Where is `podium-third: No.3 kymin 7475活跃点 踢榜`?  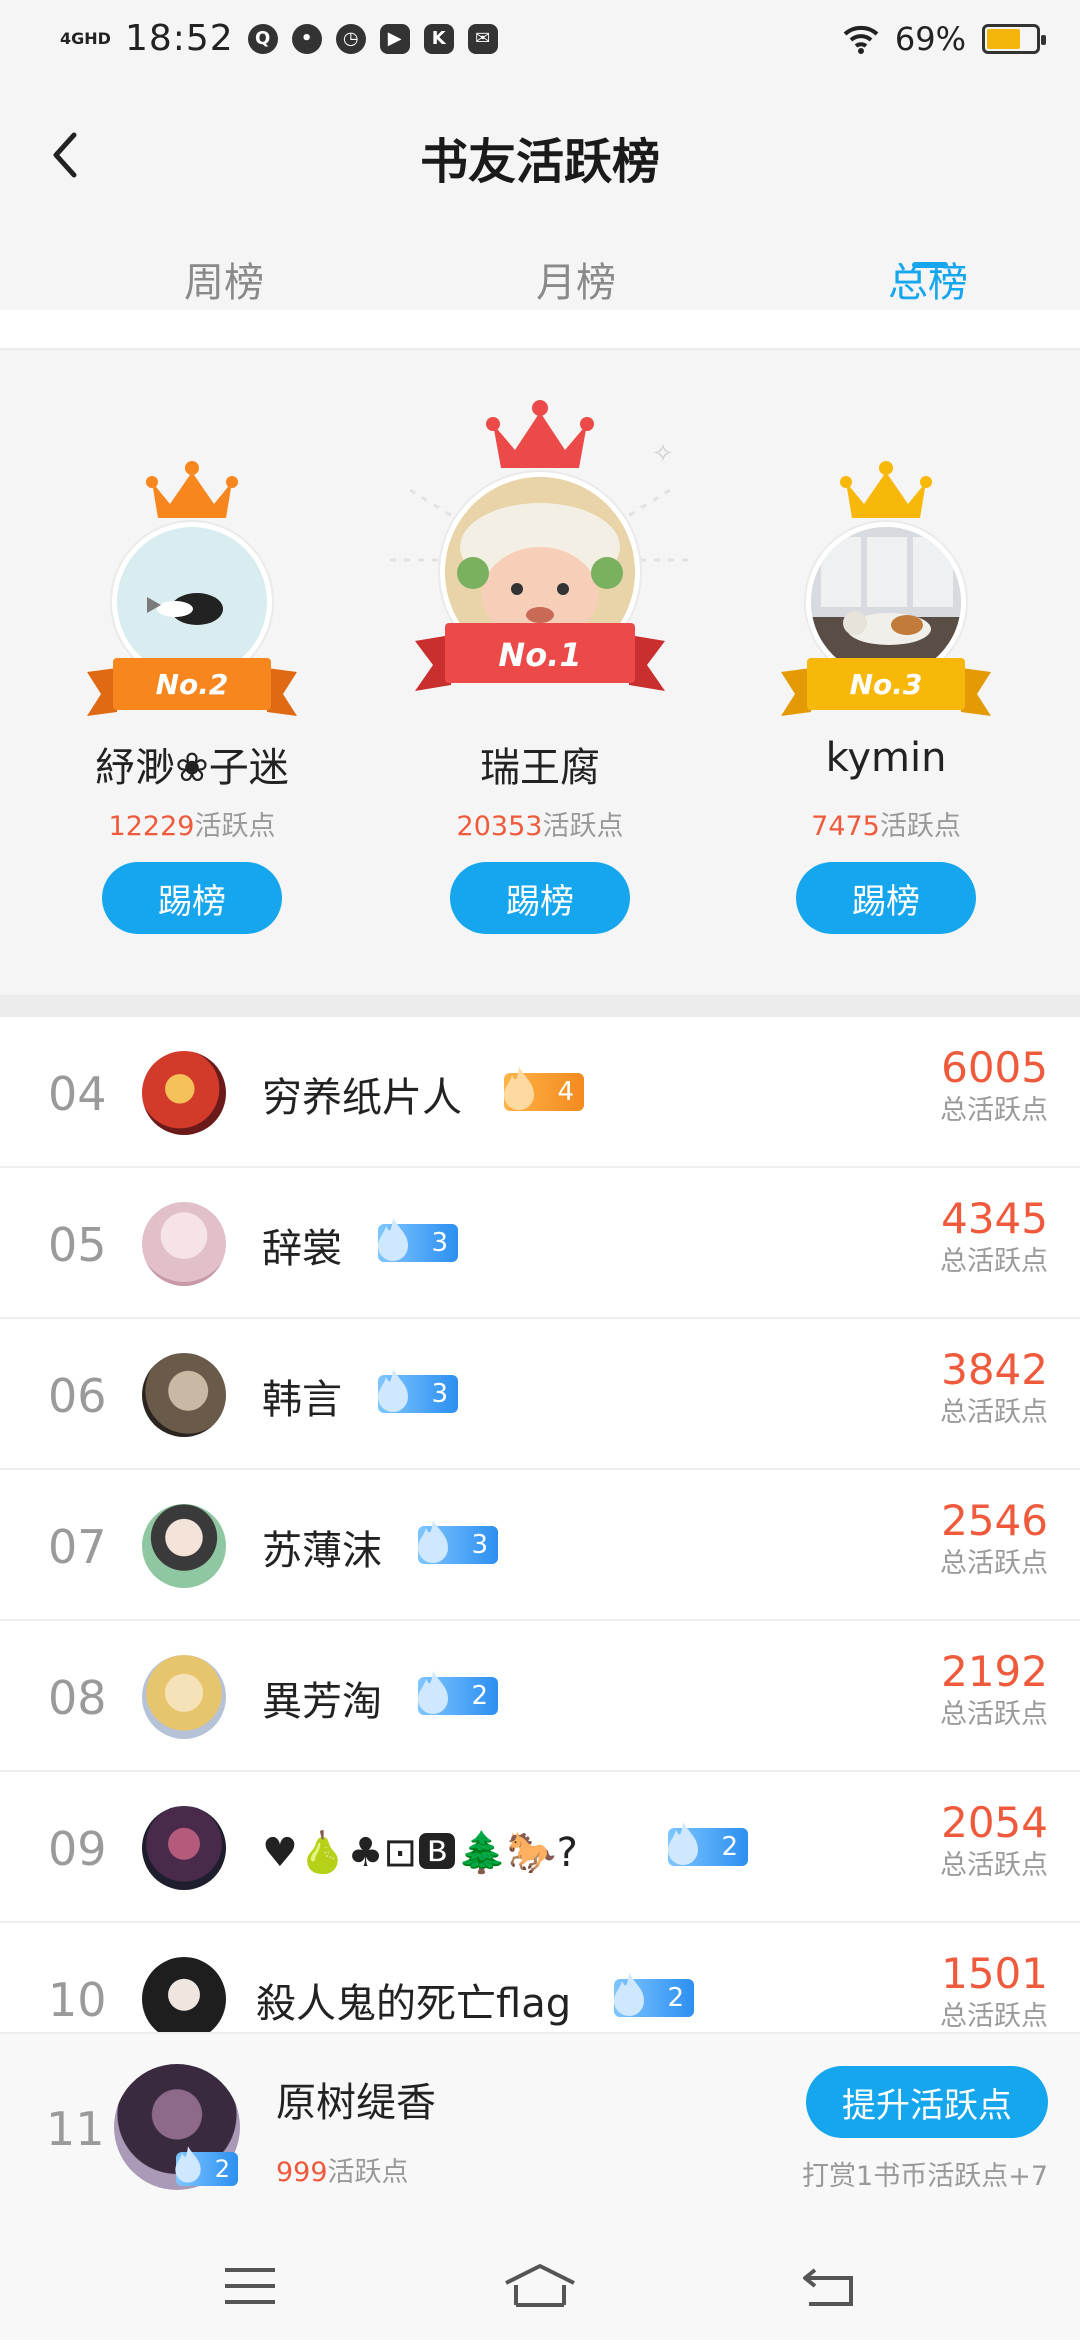 podium-third: No.3 kymin 7475活跃点 踢榜 is located at coordinates (886, 672).